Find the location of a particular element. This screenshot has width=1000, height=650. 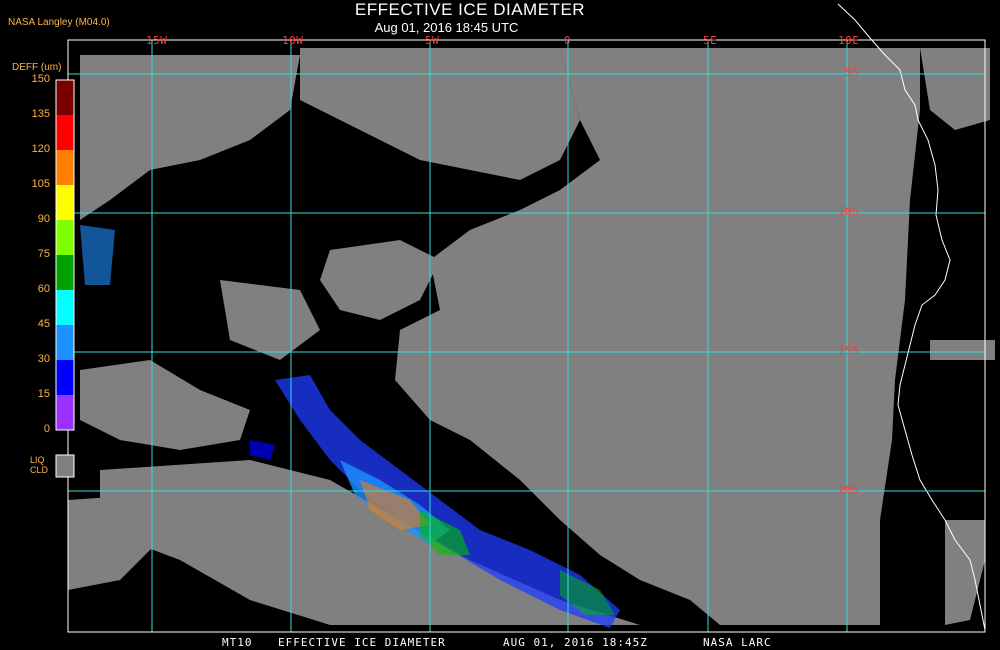

legend-unit-label: DEFF (um) is located at coordinates (37, 67).